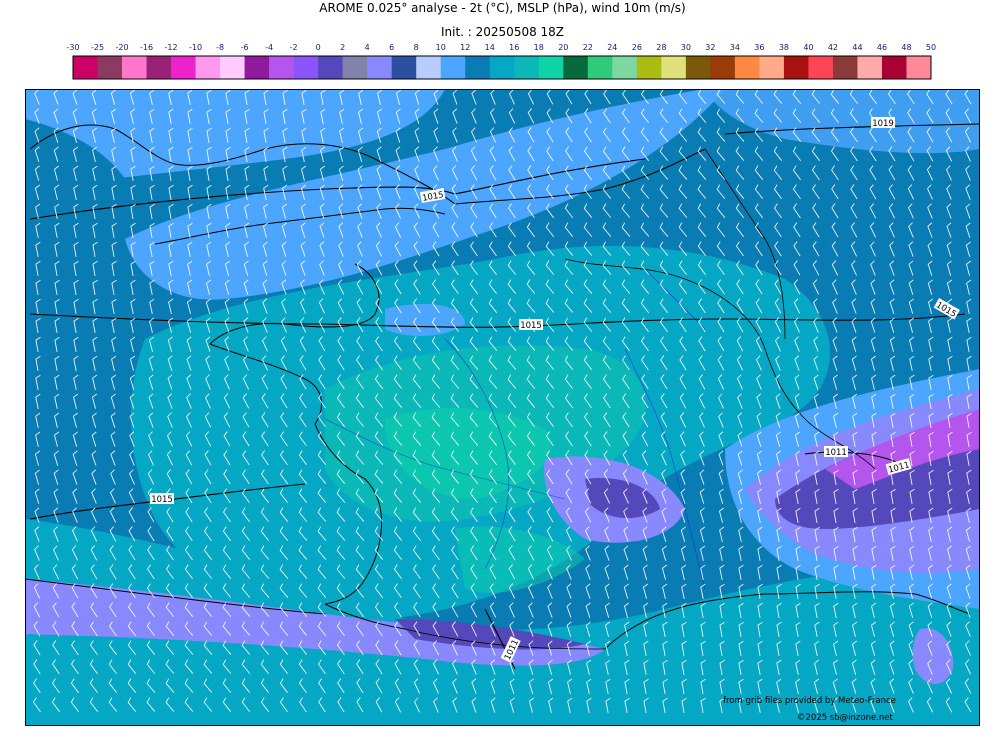 The width and height of the screenshot is (1005, 738). Describe the element at coordinates (588, 47) in the screenshot. I see `colorbar-tick-label: 22` at that location.